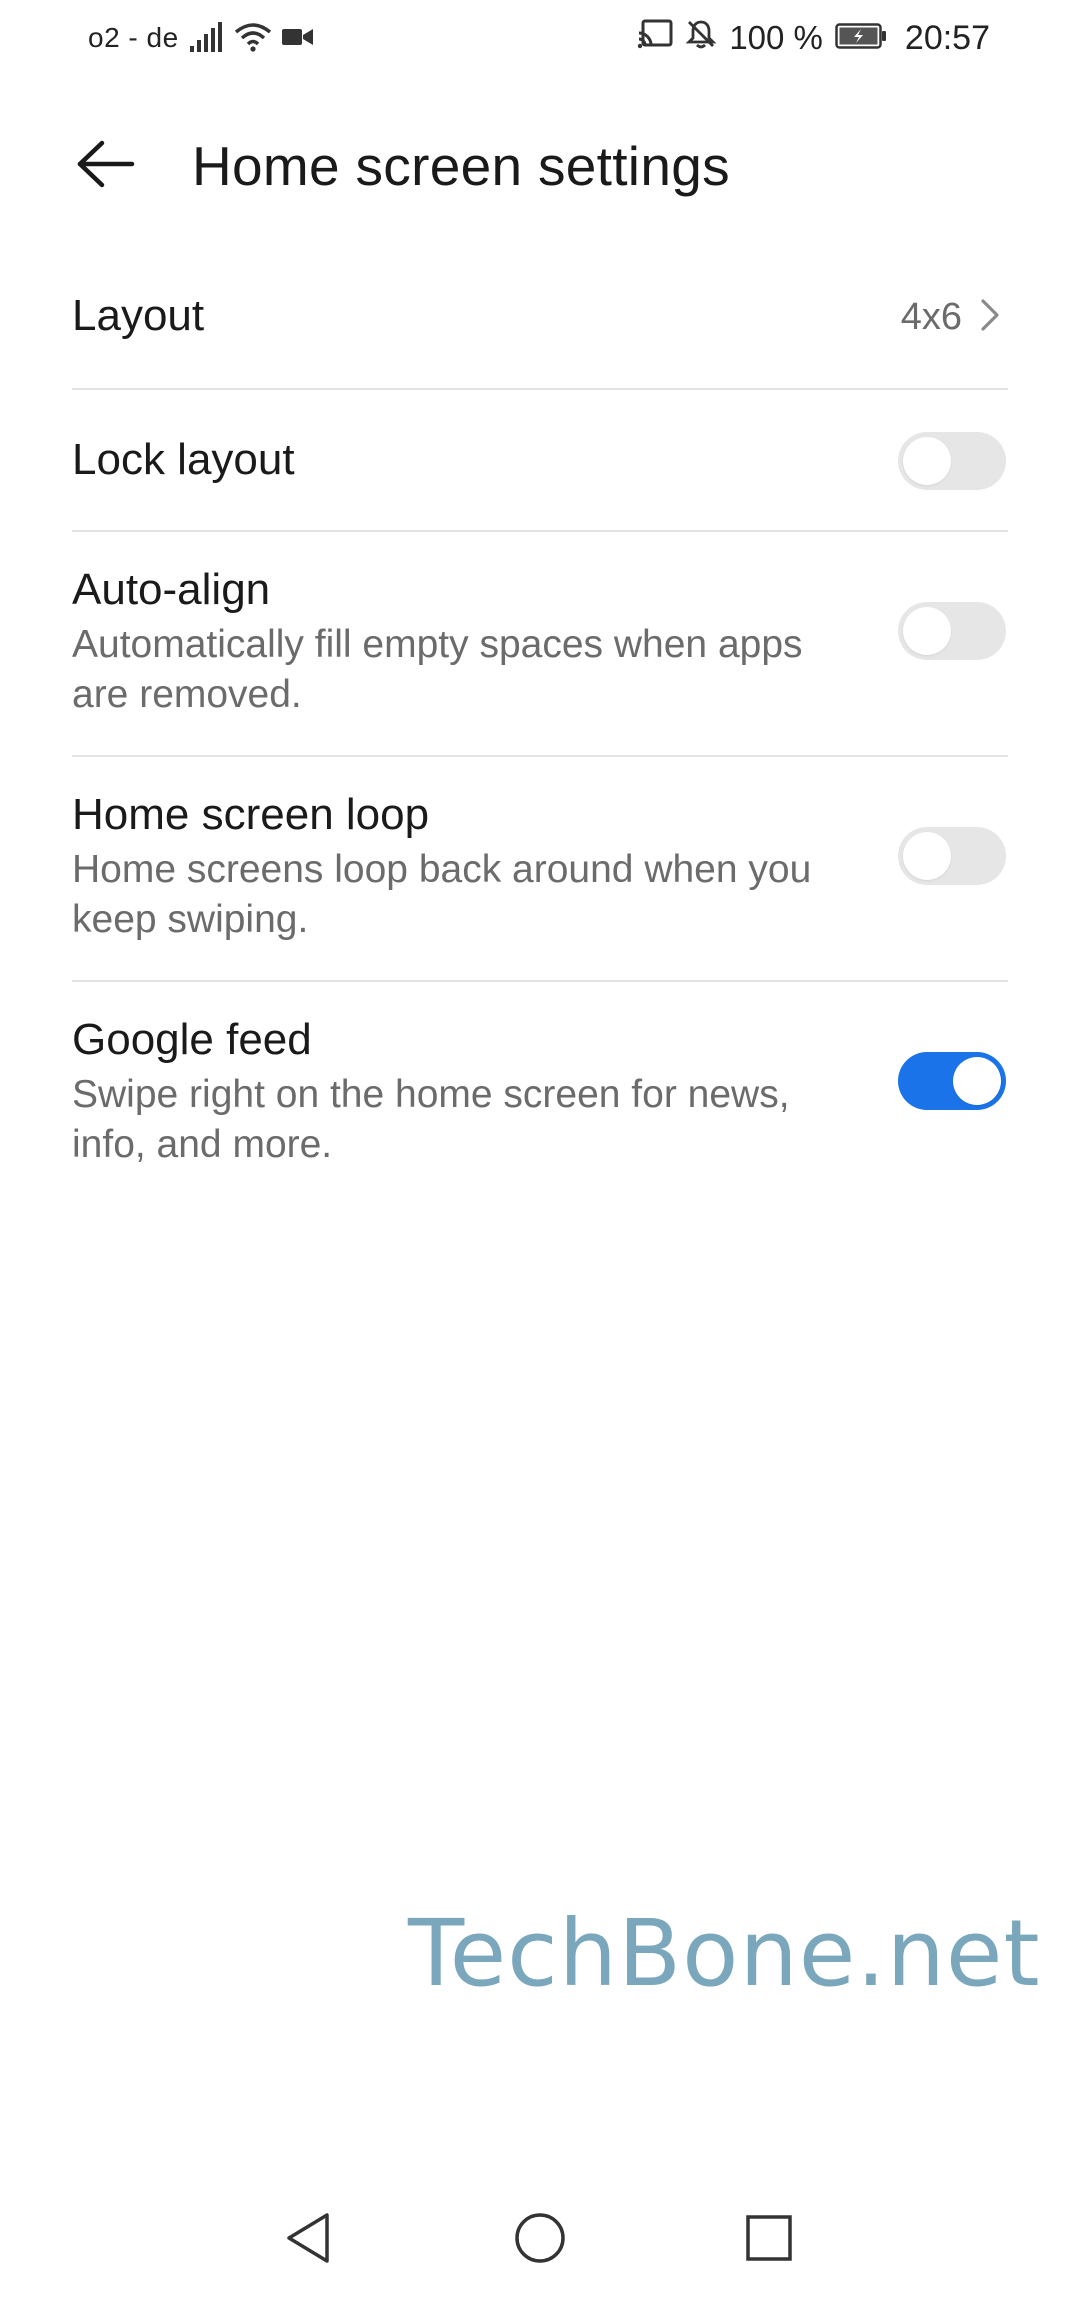 Image resolution: width=1080 pixels, height=2312 pixels. What do you see at coordinates (701, 38) in the screenshot?
I see `notifications-off-icon` at bounding box center [701, 38].